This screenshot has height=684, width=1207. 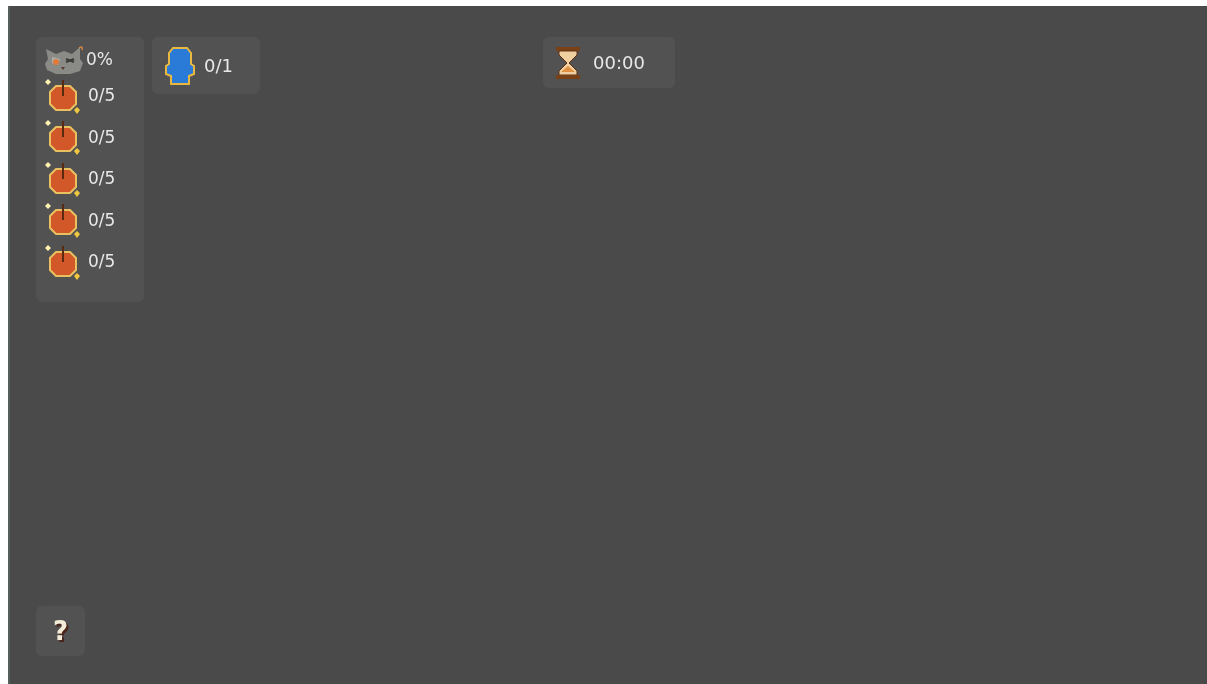 What do you see at coordinates (619, 63) in the screenshot?
I see `timer-text: 00:00` at bounding box center [619, 63].